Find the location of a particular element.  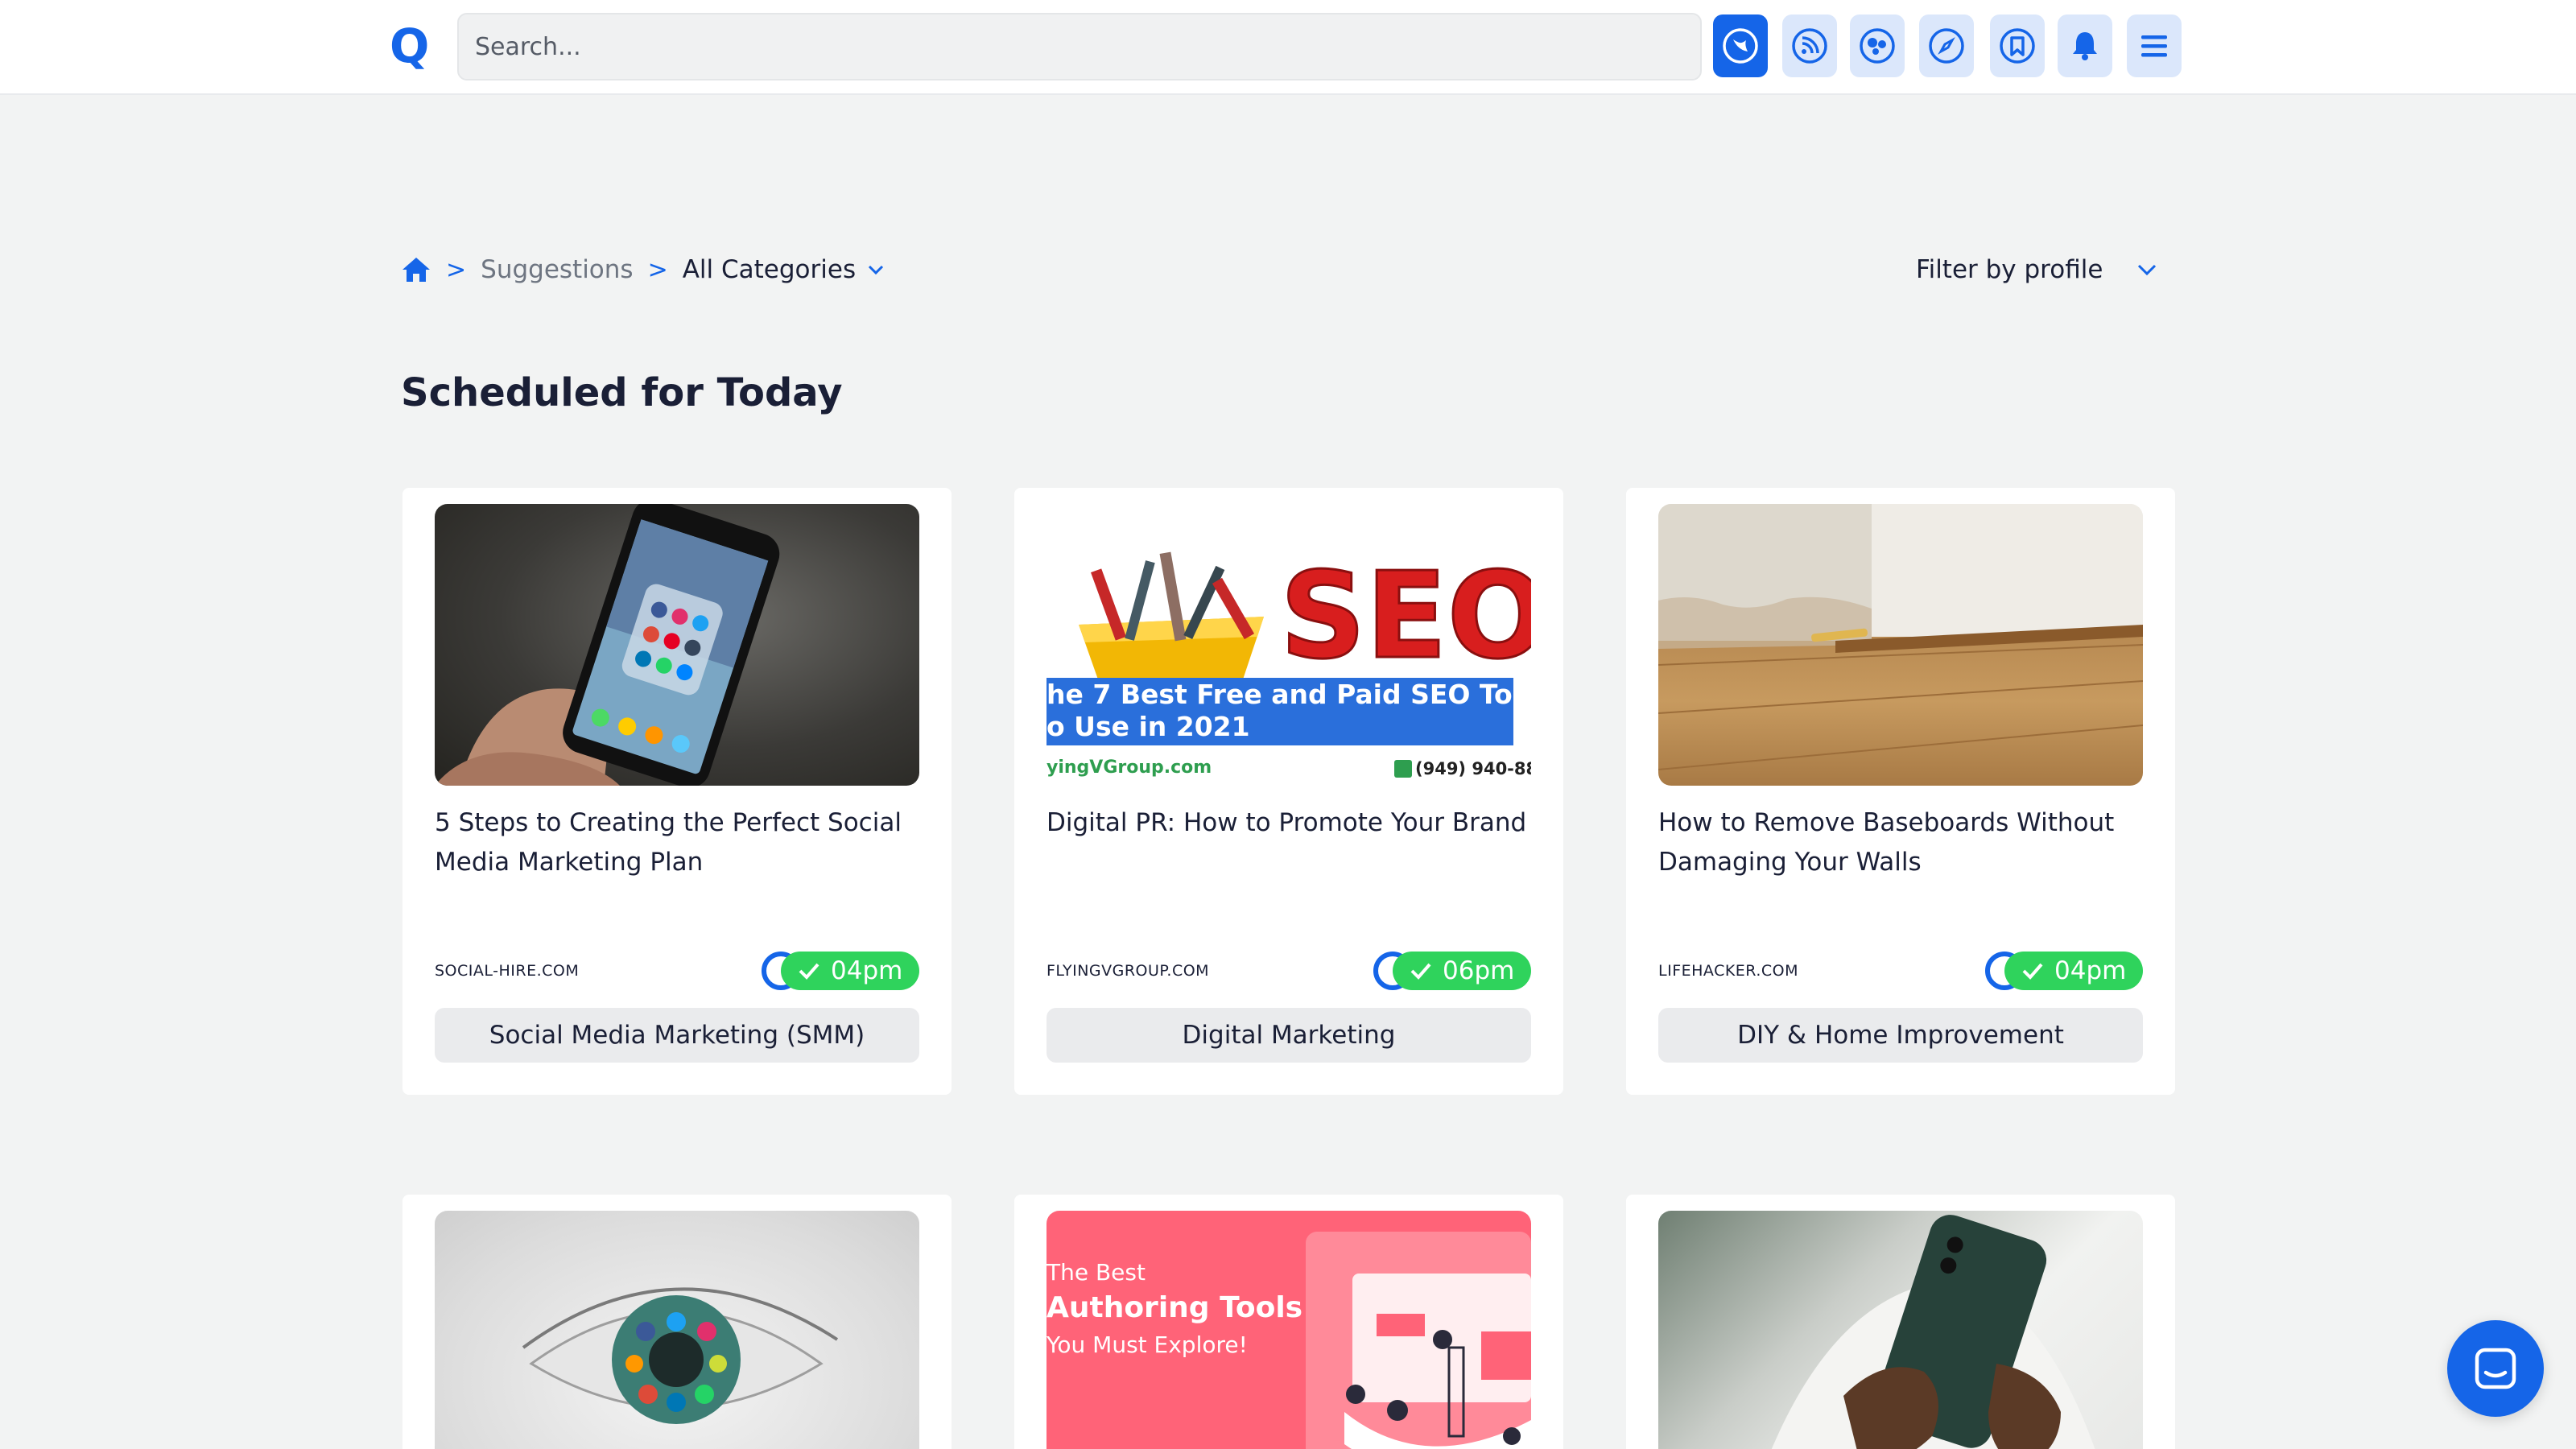

seo-banner-phone: (949) 940-88 is located at coordinates (1473, 768).